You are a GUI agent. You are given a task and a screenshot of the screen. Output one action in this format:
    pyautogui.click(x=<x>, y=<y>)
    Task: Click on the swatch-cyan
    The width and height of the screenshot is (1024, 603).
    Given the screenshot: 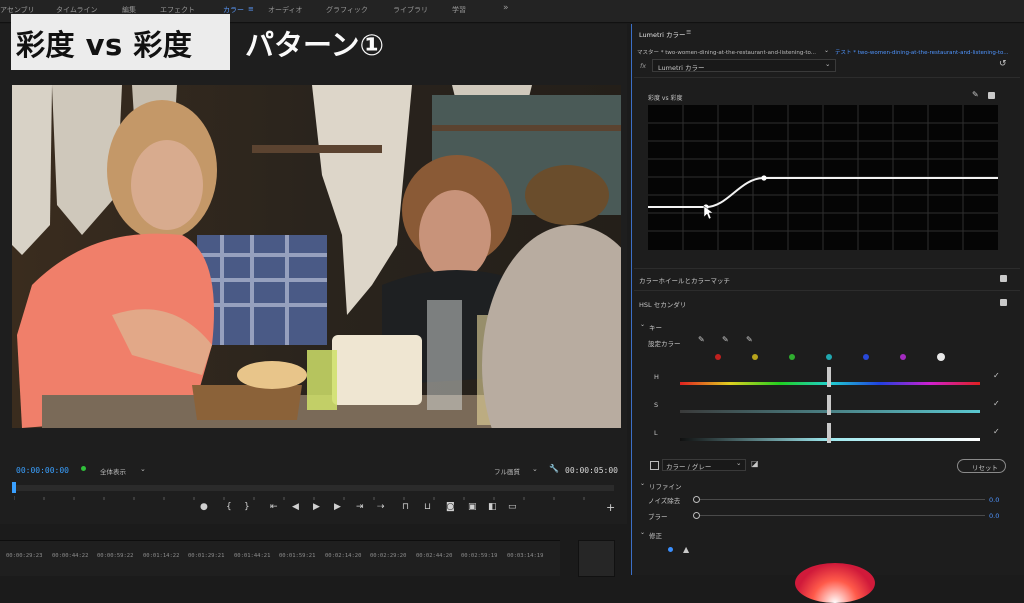 What is the action you would take?
    pyautogui.click(x=829, y=357)
    